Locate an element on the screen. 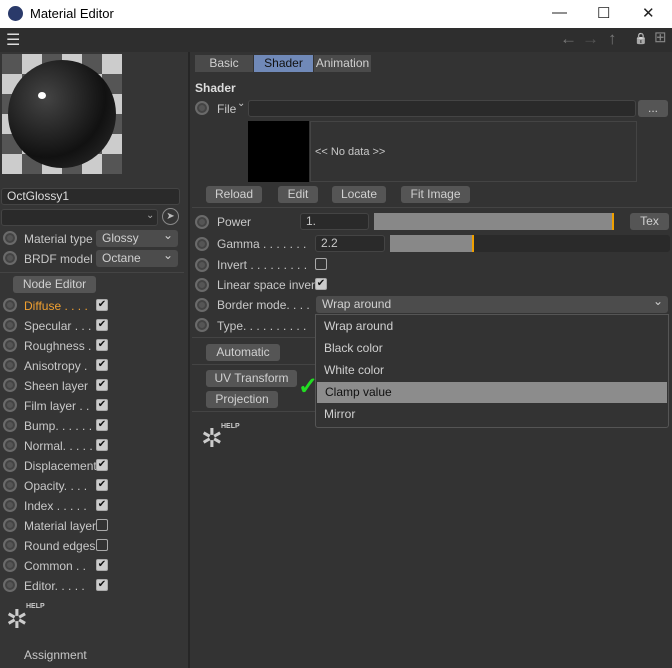 The width and height of the screenshot is (672, 668). tab-shader: Shader is located at coordinates (283, 63).